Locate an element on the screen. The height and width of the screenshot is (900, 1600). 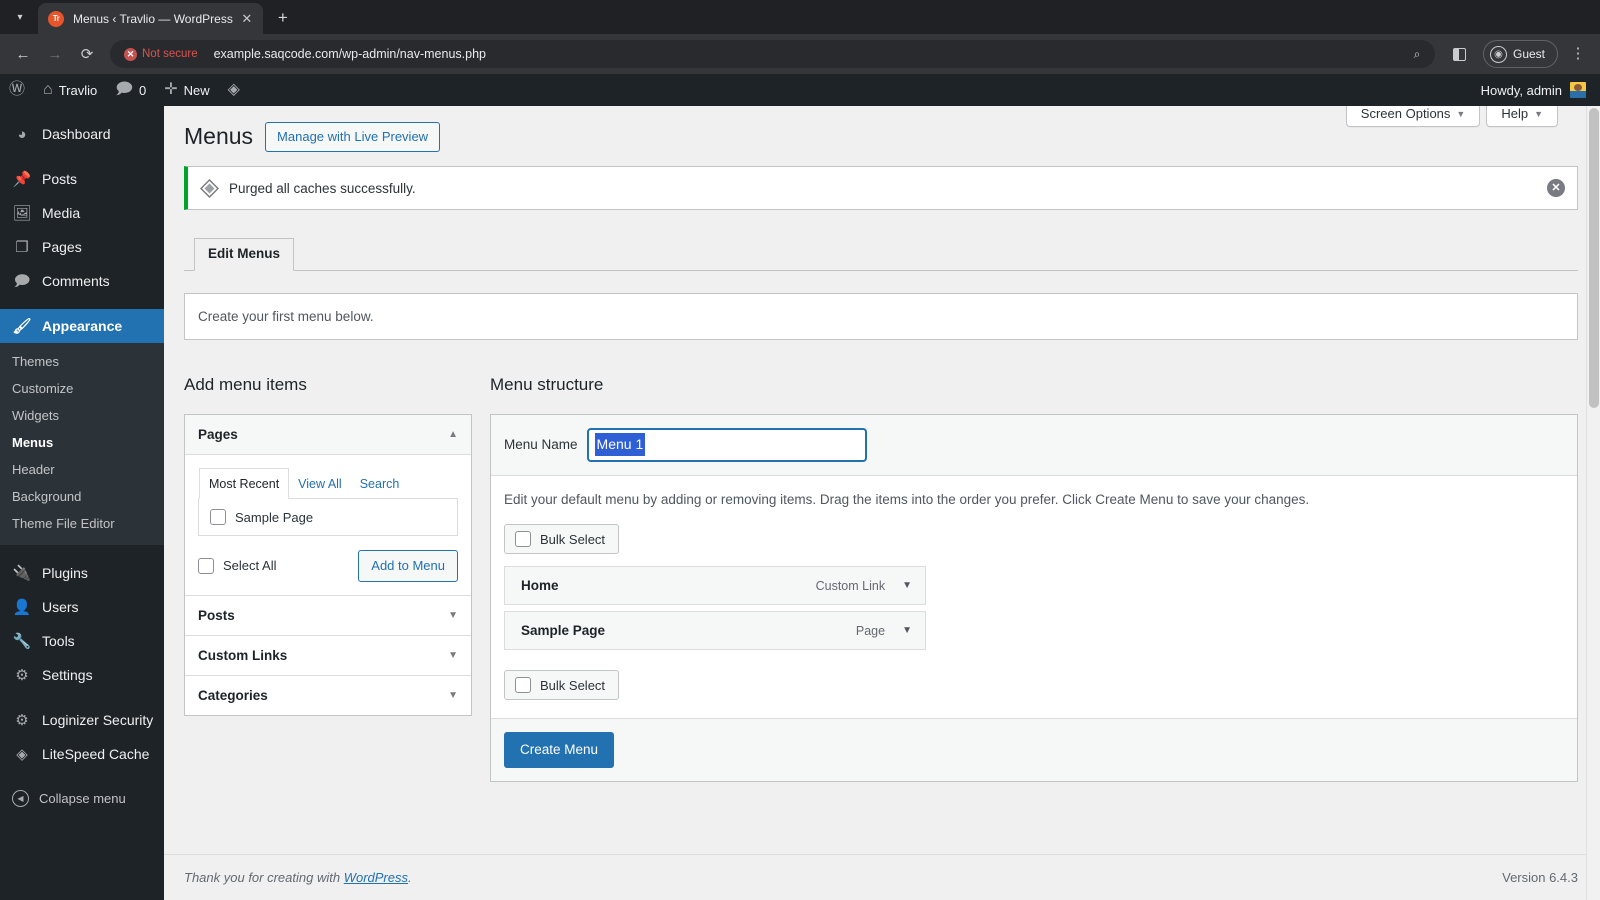
adminbar-site-name: ⌂ Travlio is located at coordinates (70, 90).